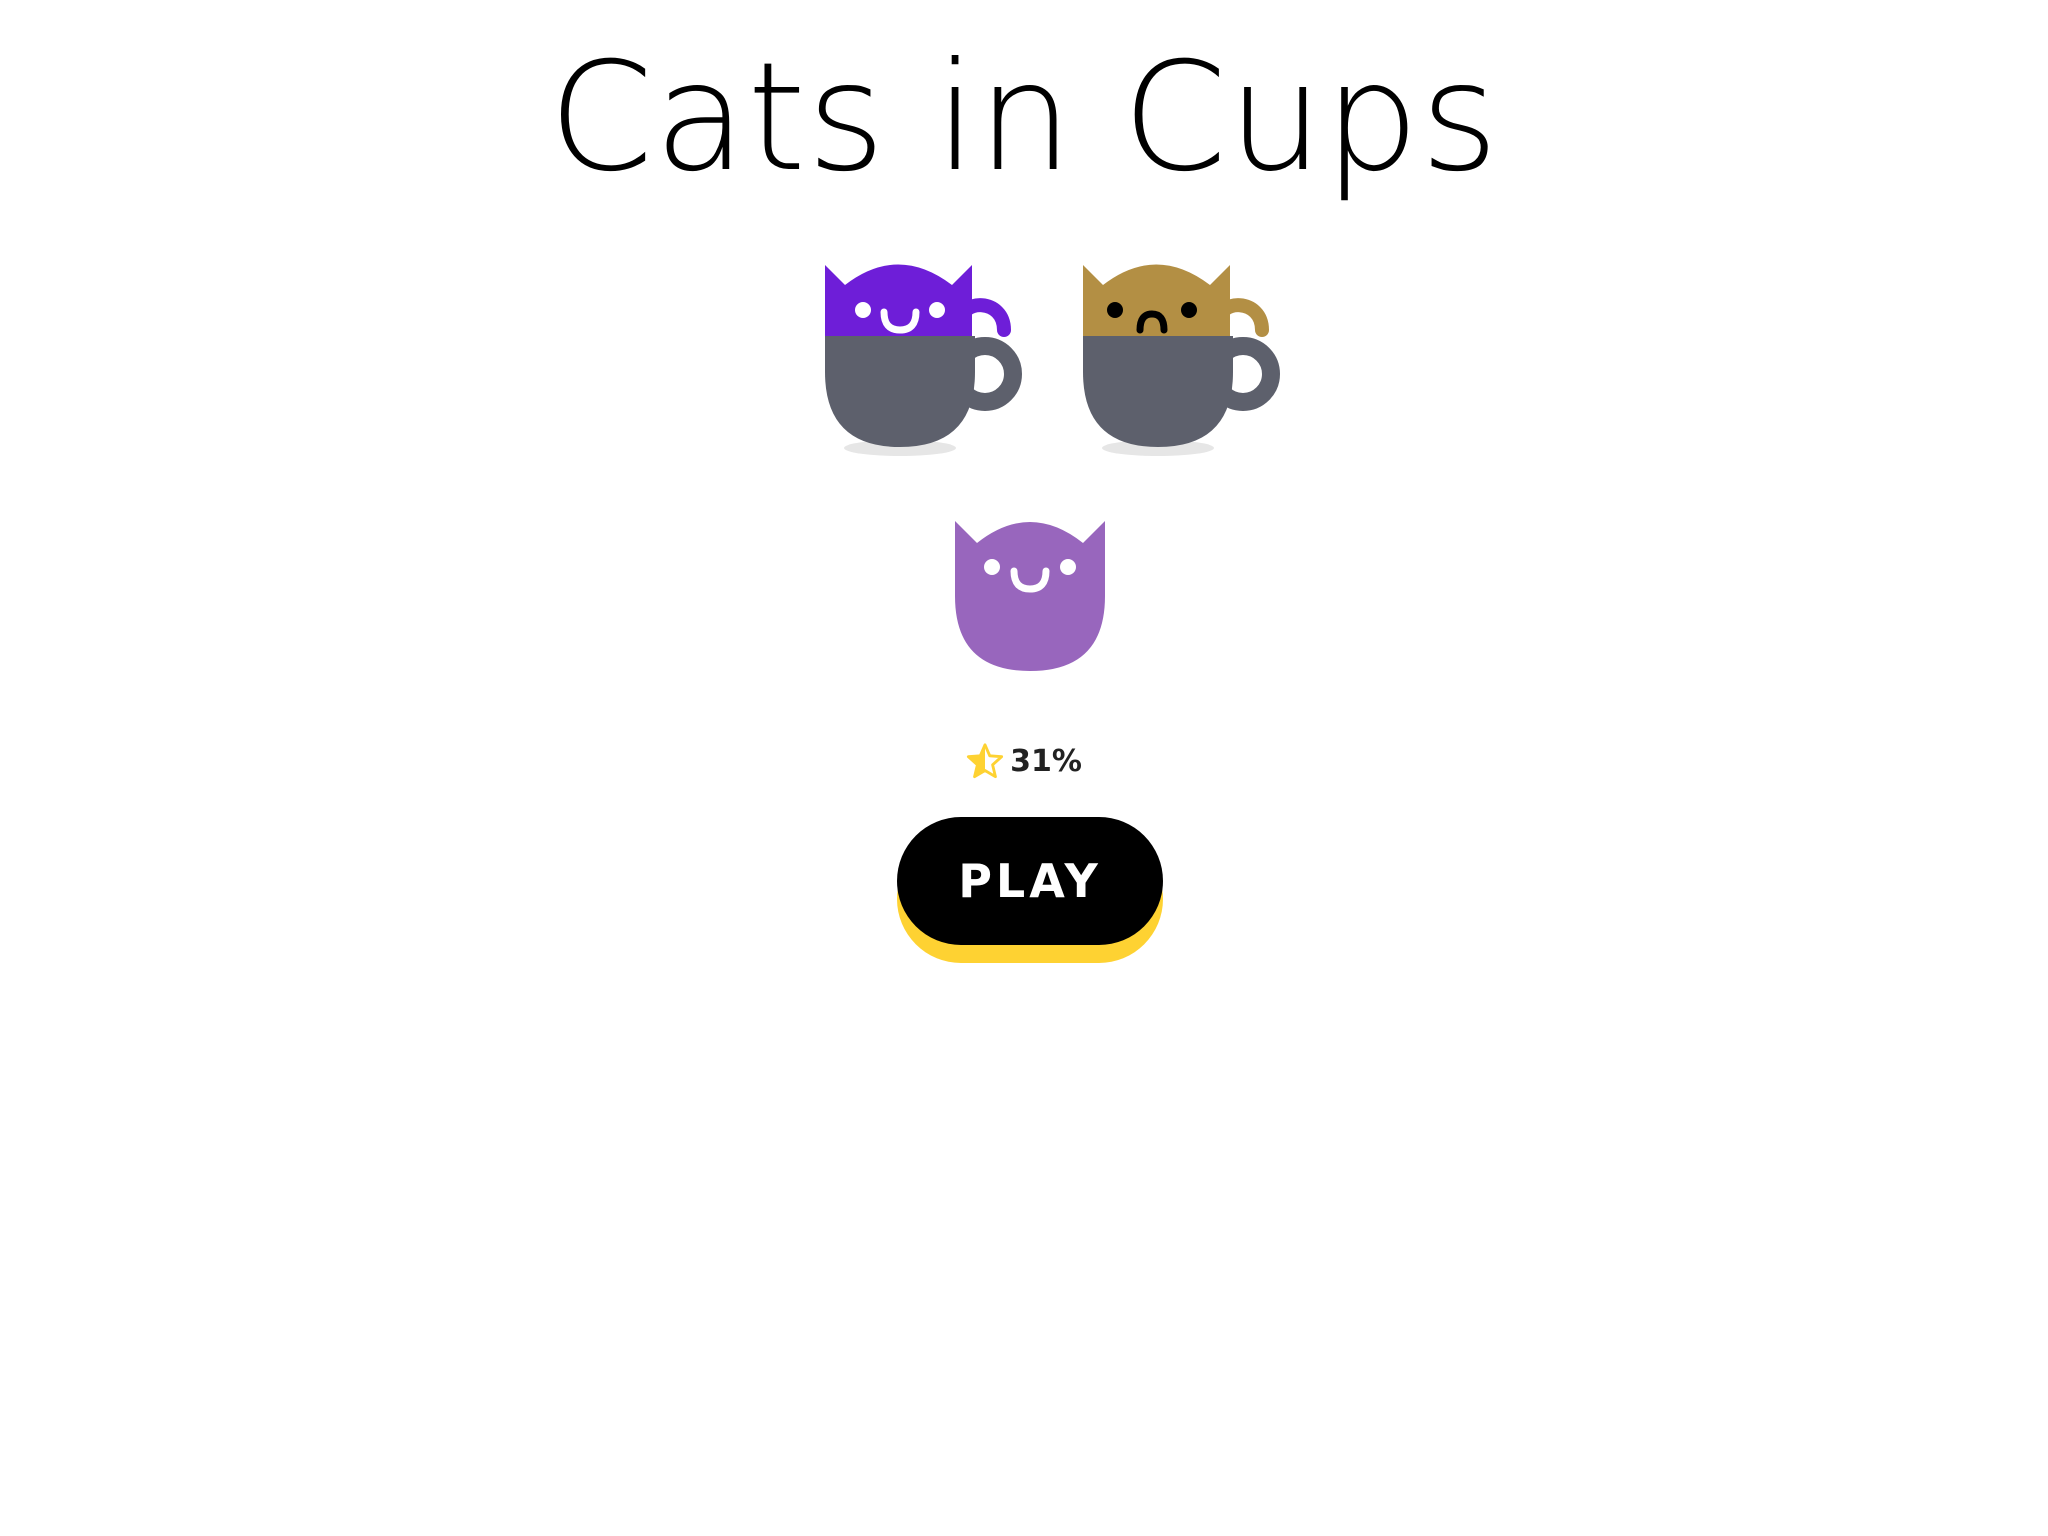  I want to click on lavender-cat, so click(1030, 597).